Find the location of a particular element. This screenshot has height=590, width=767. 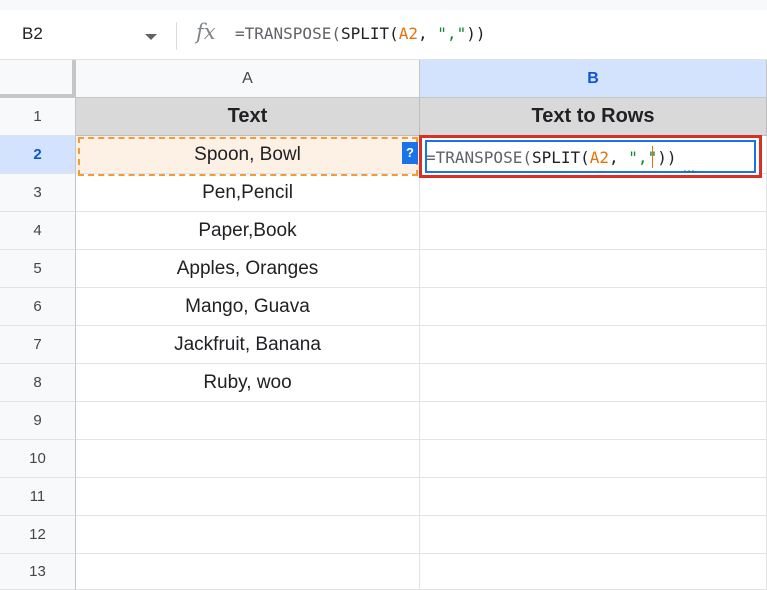

cell-a9 is located at coordinates (248, 421).